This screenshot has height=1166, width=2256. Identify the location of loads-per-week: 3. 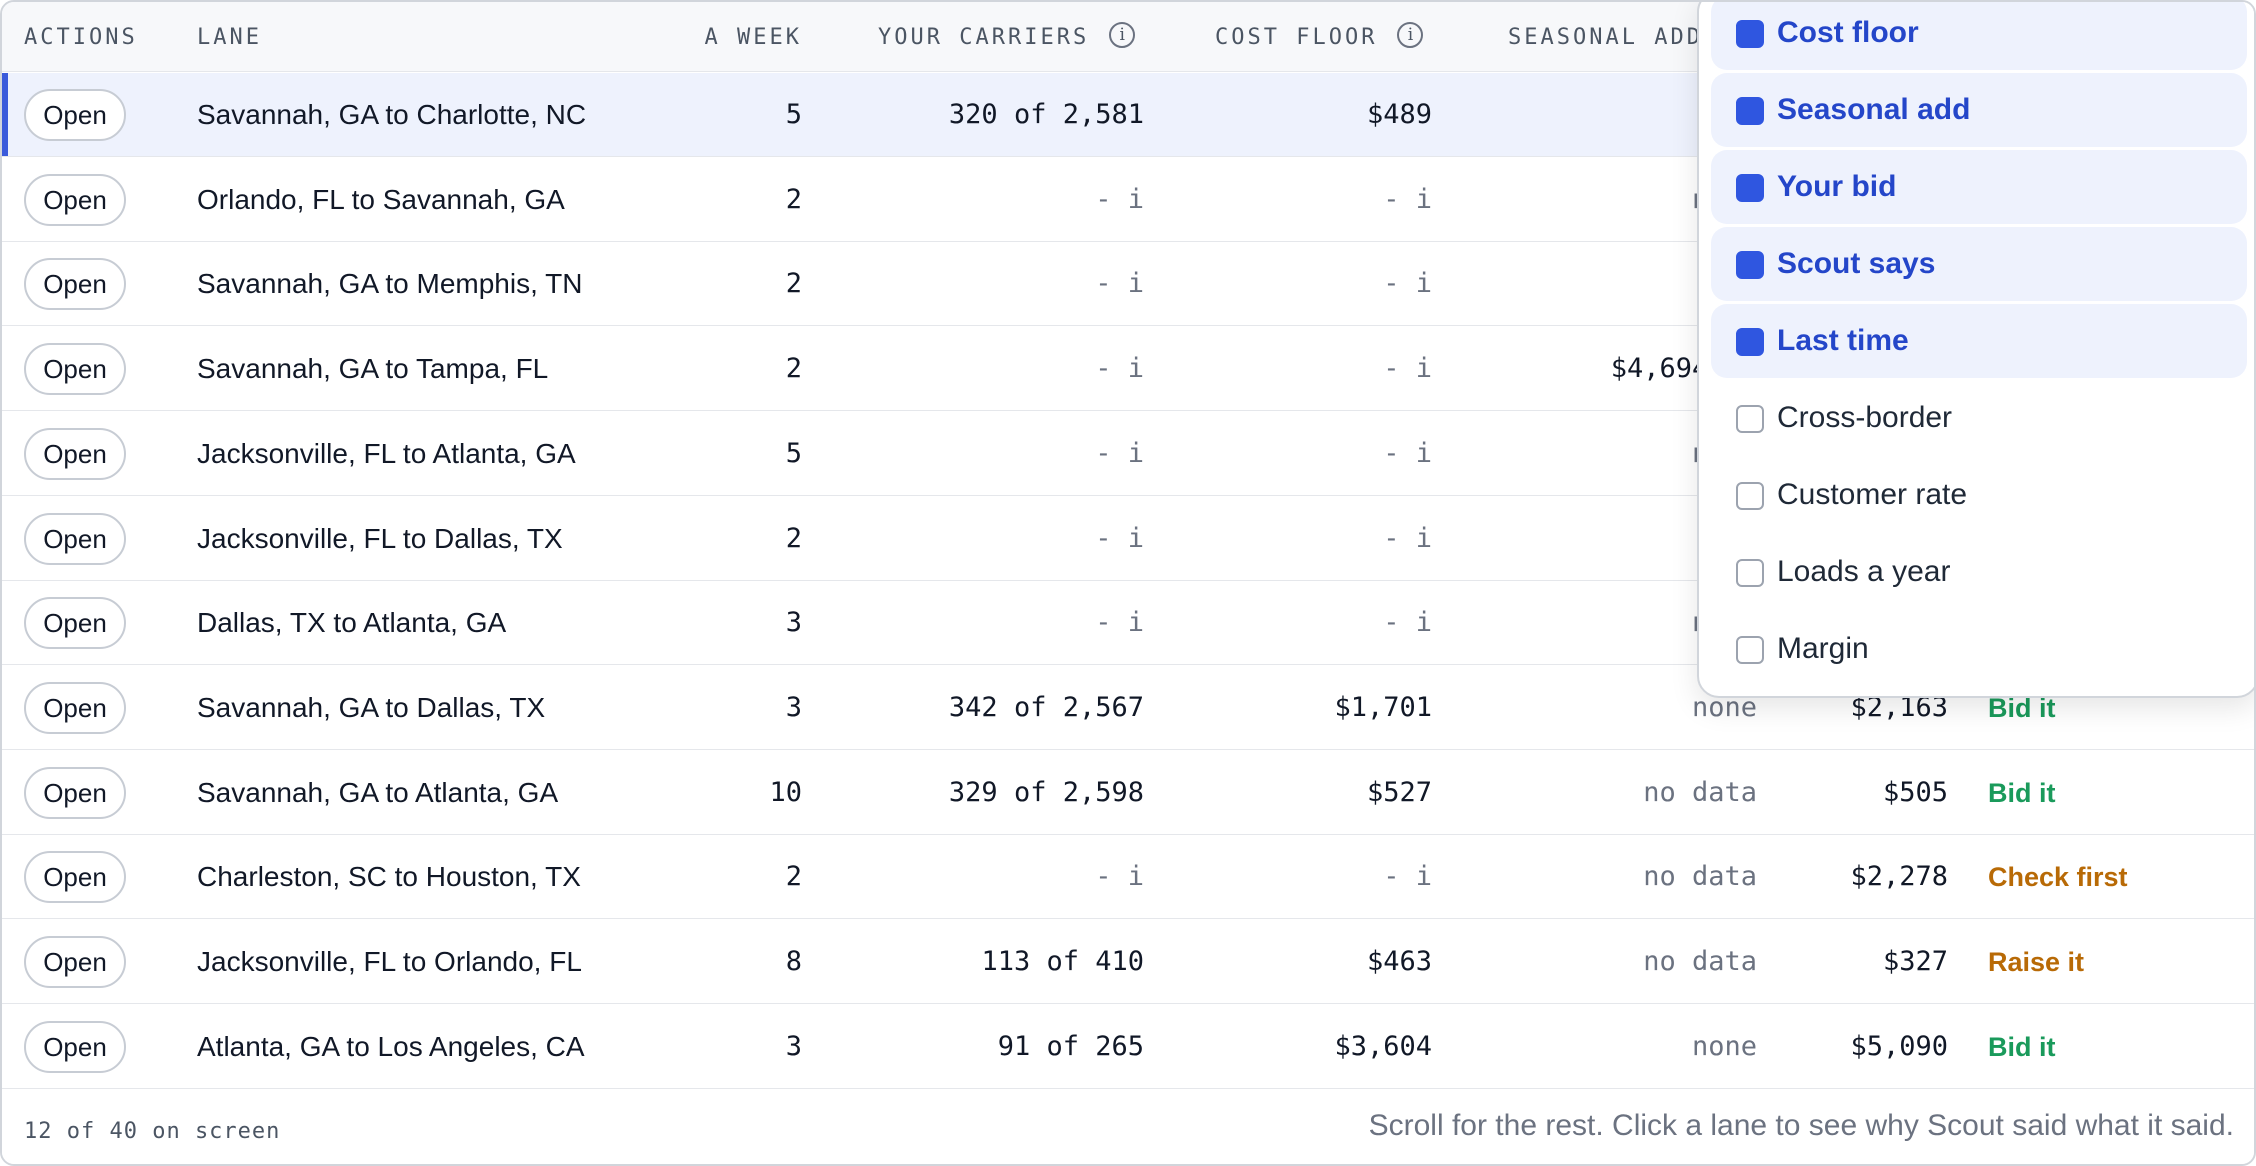
(793, 707).